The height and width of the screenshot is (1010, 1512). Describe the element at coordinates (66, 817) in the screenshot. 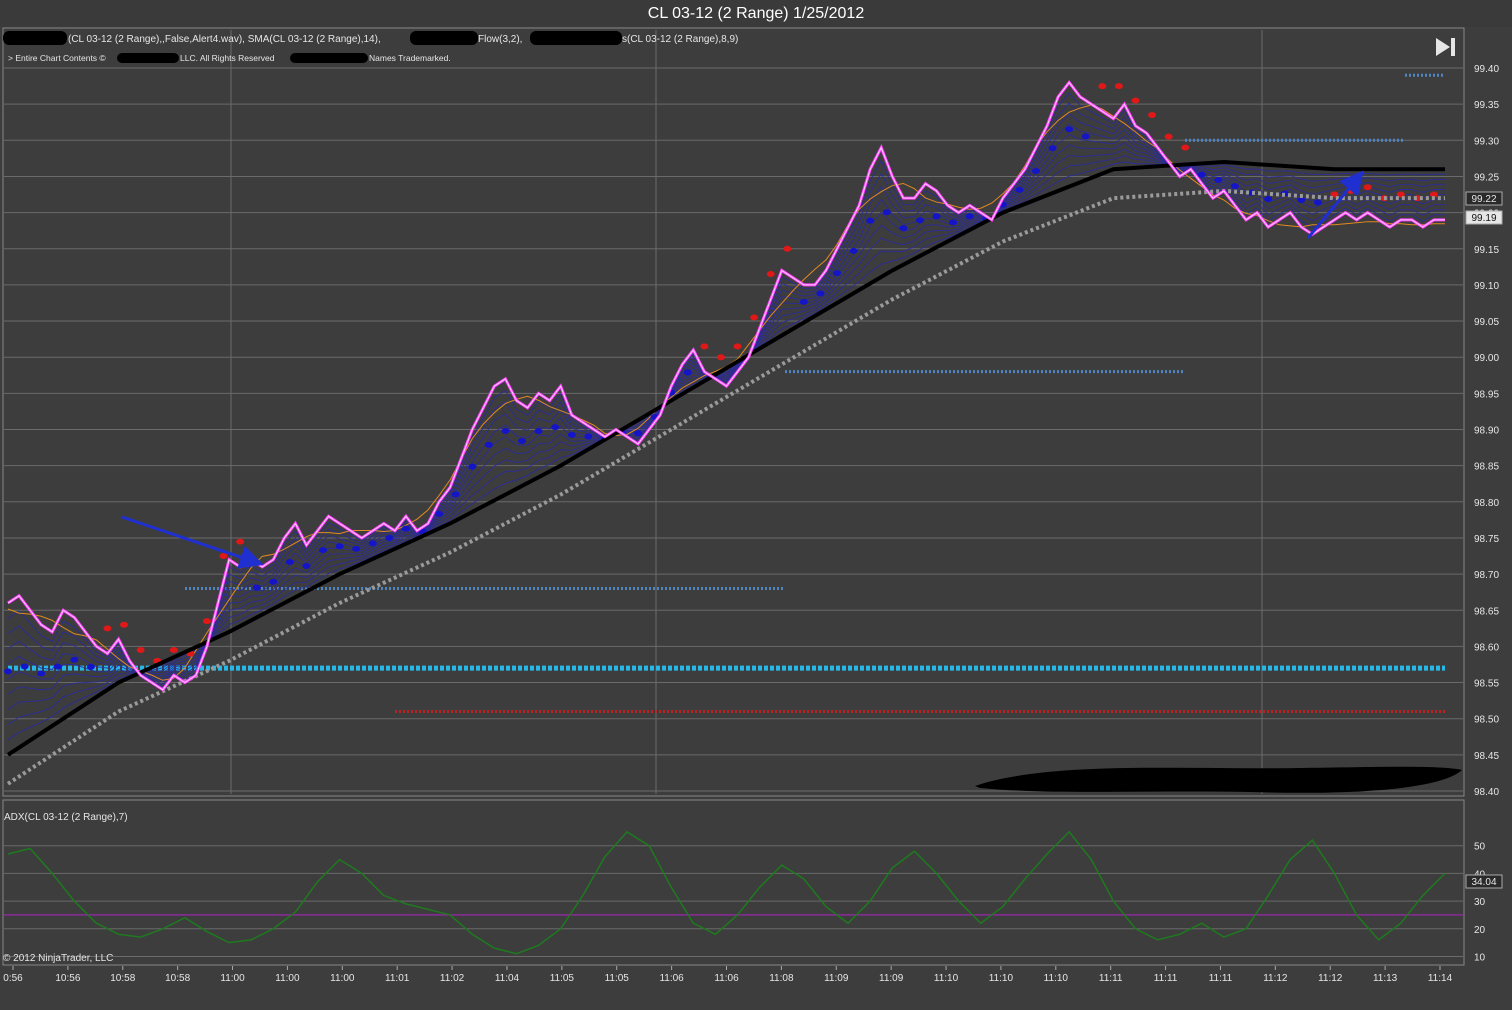

I see `adx-title: ADX(CL 03-12 (2 Range),7)` at that location.